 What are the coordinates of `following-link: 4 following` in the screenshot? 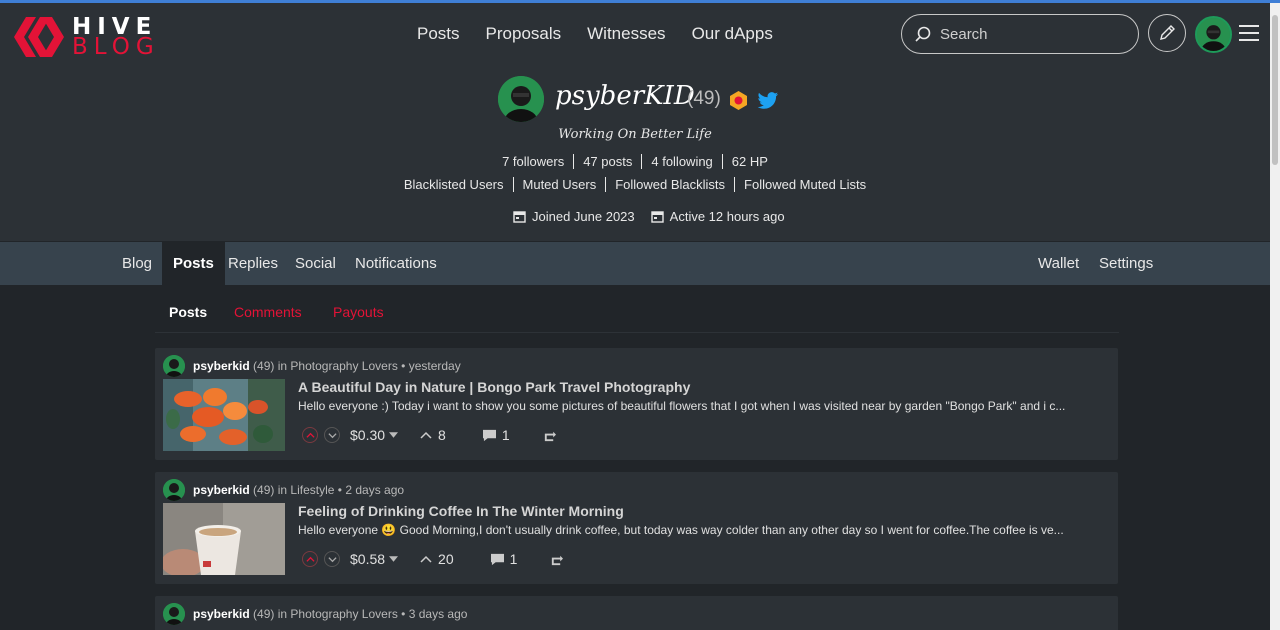 It's located at (681, 161).